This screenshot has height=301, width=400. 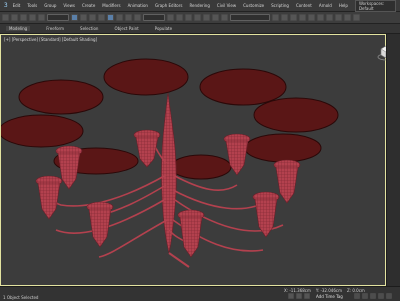 What do you see at coordinates (119, 17) in the screenshot?
I see `select-rotate-icon` at bounding box center [119, 17].